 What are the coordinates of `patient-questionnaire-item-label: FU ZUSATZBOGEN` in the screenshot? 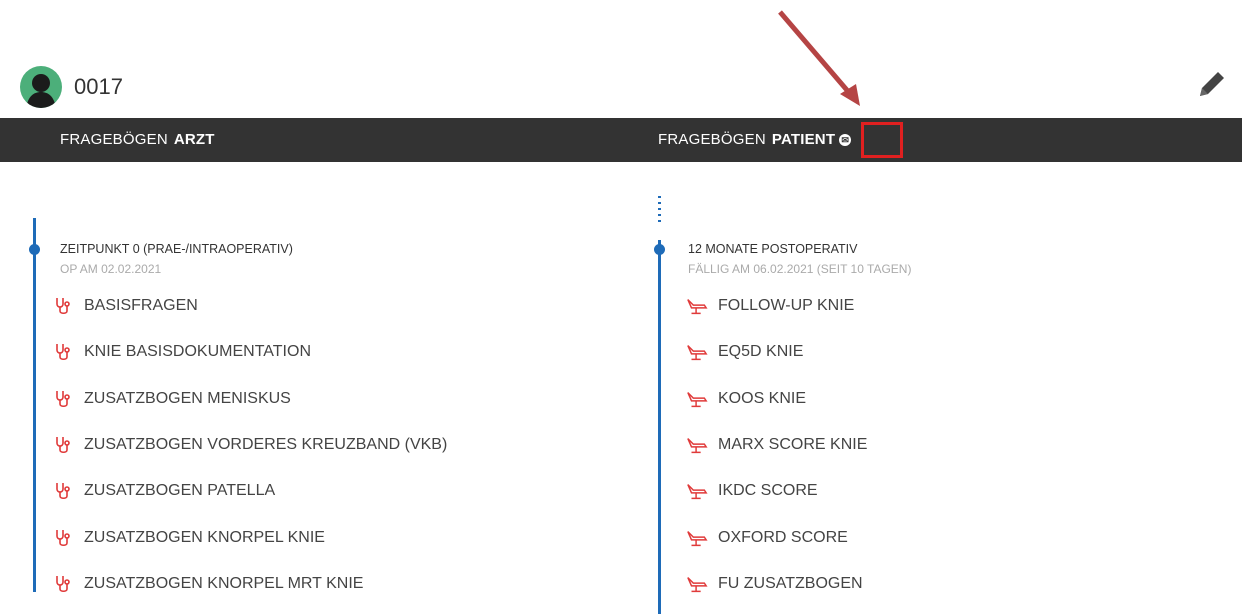 It's located at (790, 583).